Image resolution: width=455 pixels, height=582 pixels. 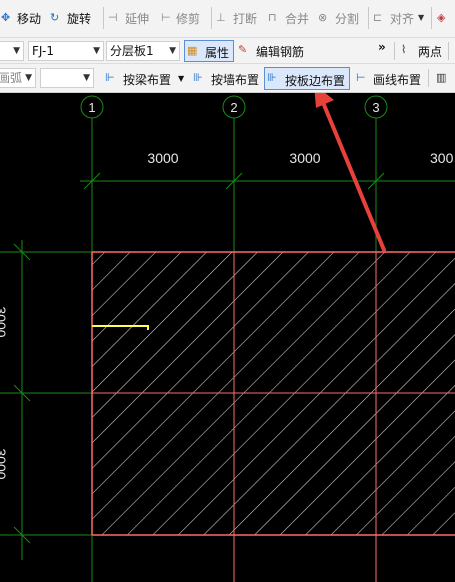 I want to click on toolbar-row-3: 画弧 ▼ ▼ ⊩ 按梁布置 ▼ ⊪ 按墙布置 ⊪ 按板边布置 ⊢ 画线布置 ▥, so click(x=227, y=78).